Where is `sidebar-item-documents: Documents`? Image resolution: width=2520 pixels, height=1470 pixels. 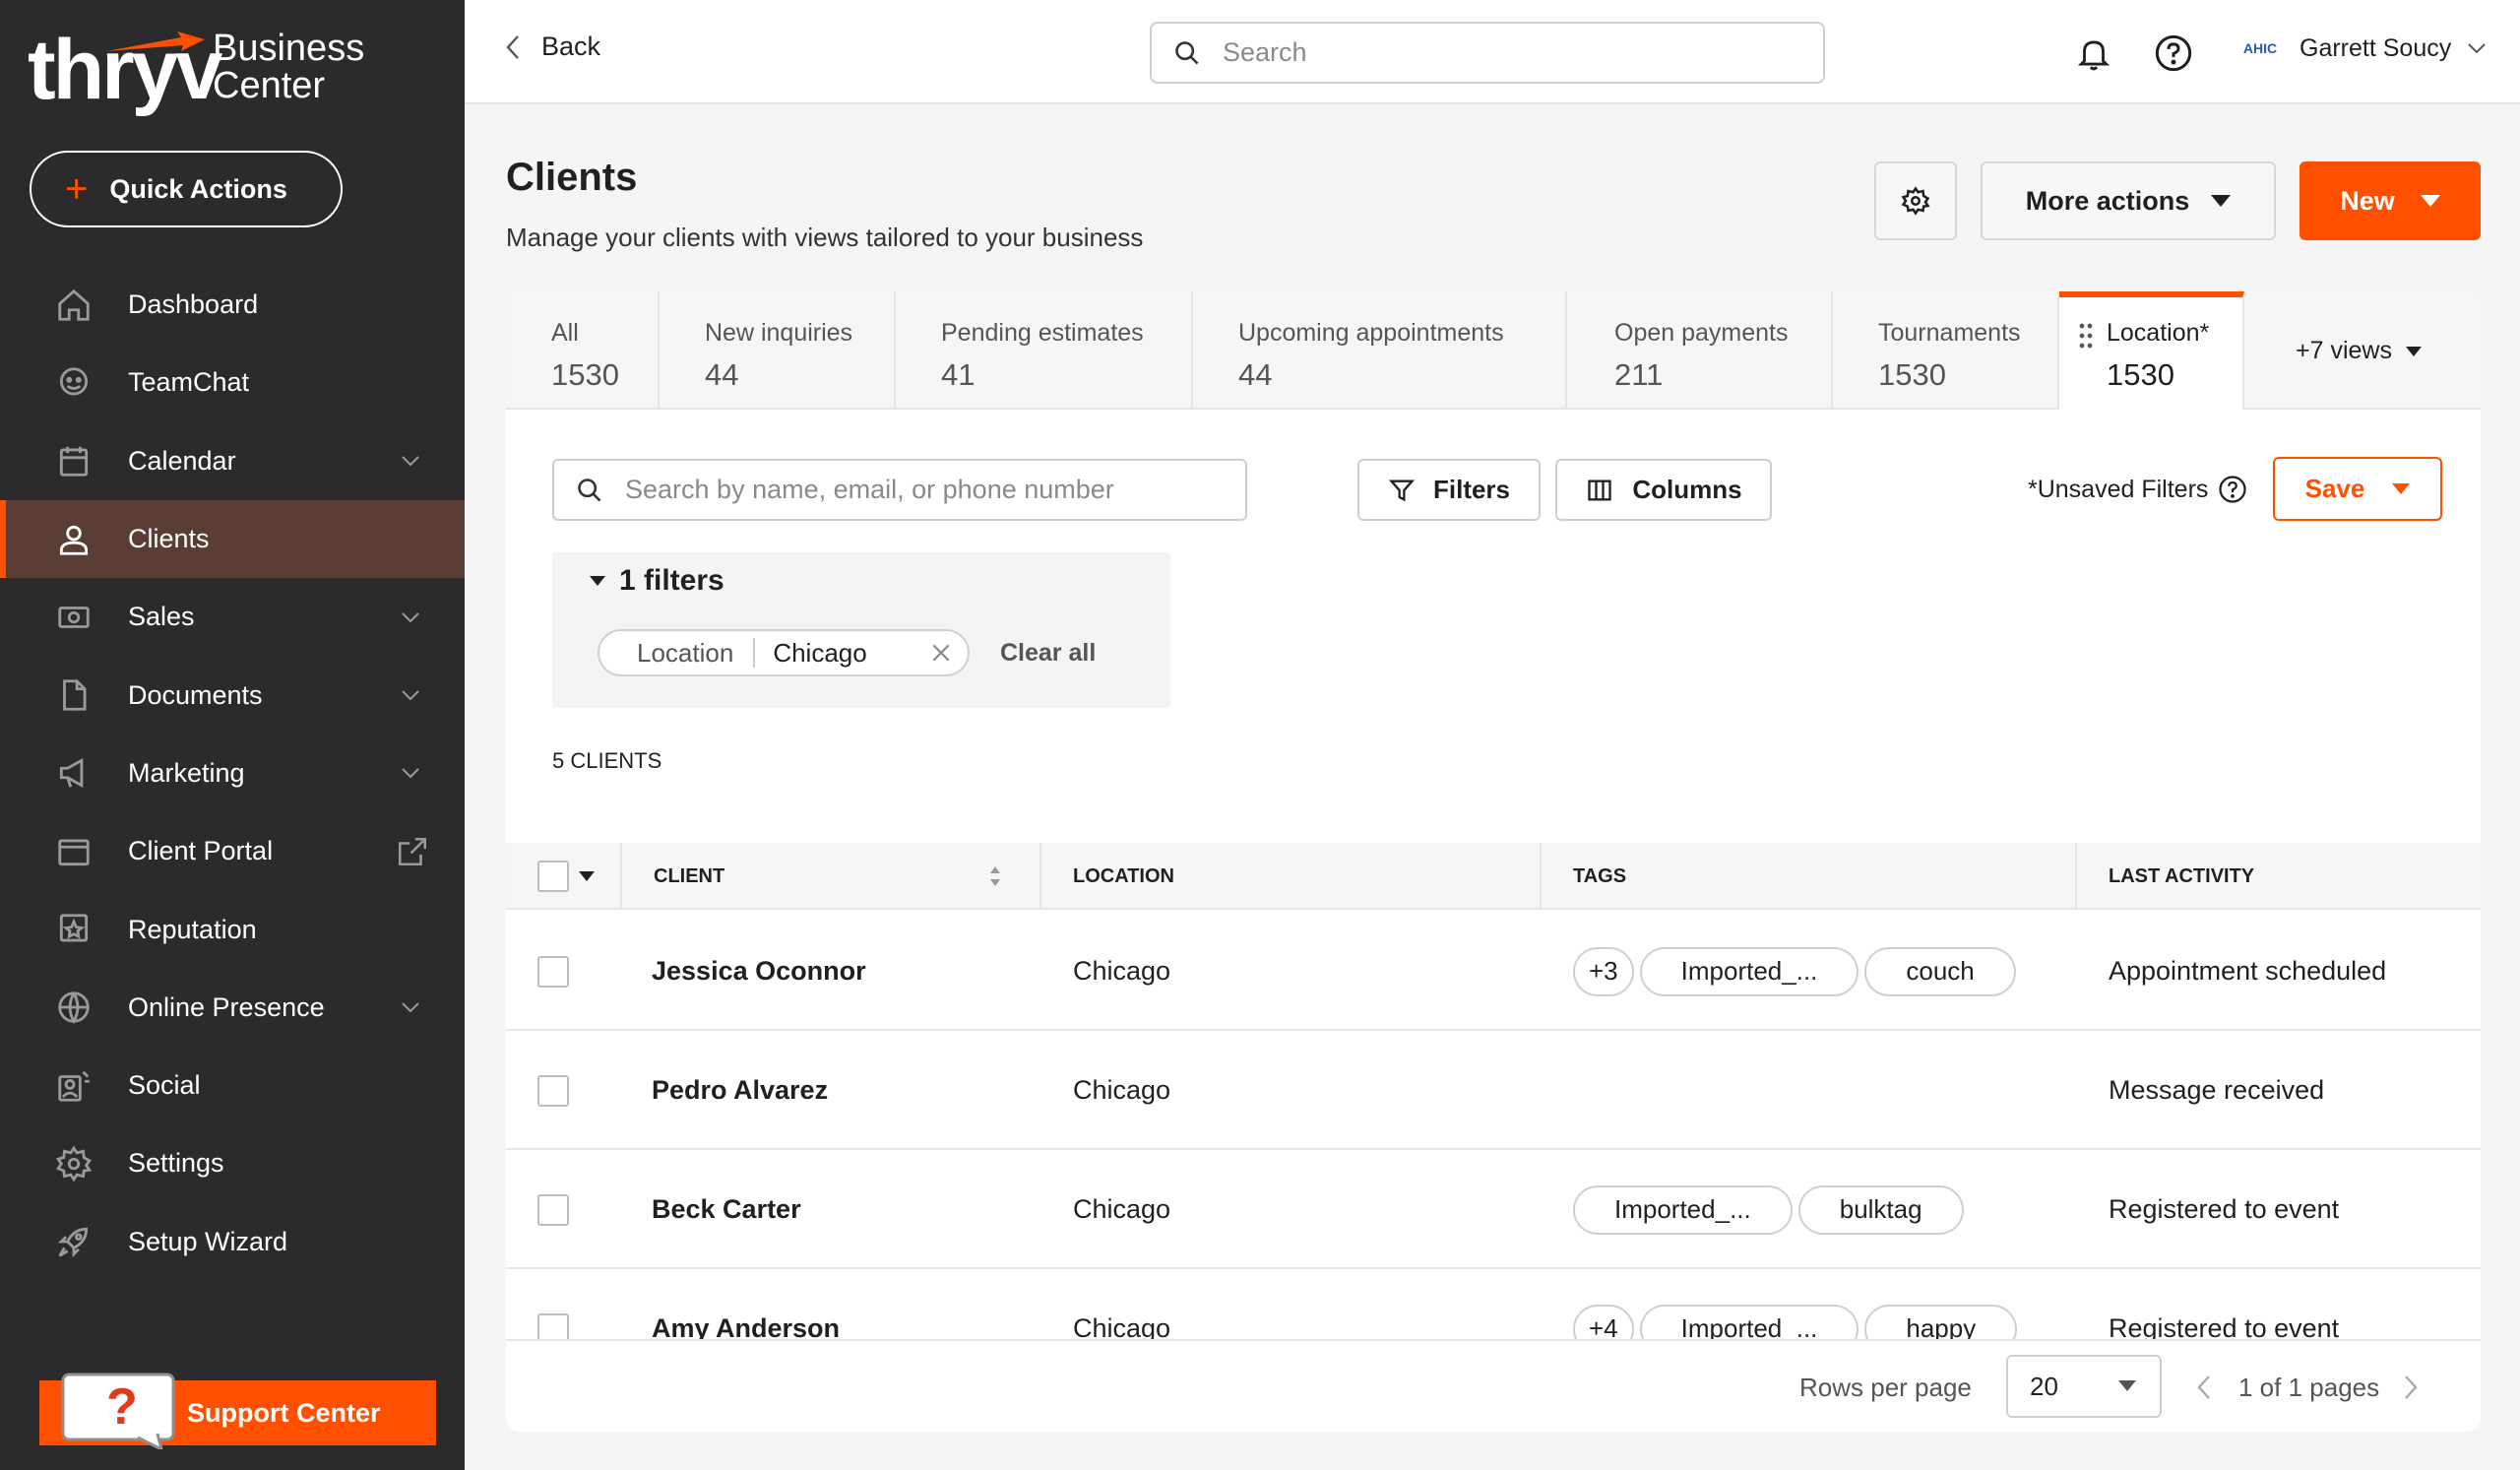 sidebar-item-documents: Documents is located at coordinates (232, 695).